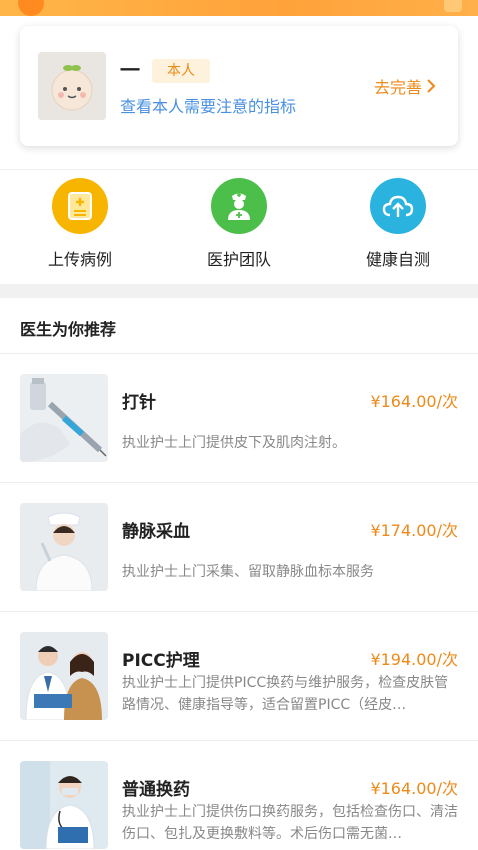 The width and height of the screenshot is (478, 850). Describe the element at coordinates (397, 259) in the screenshot. I see `health-self-test-label: 健康自测` at that location.